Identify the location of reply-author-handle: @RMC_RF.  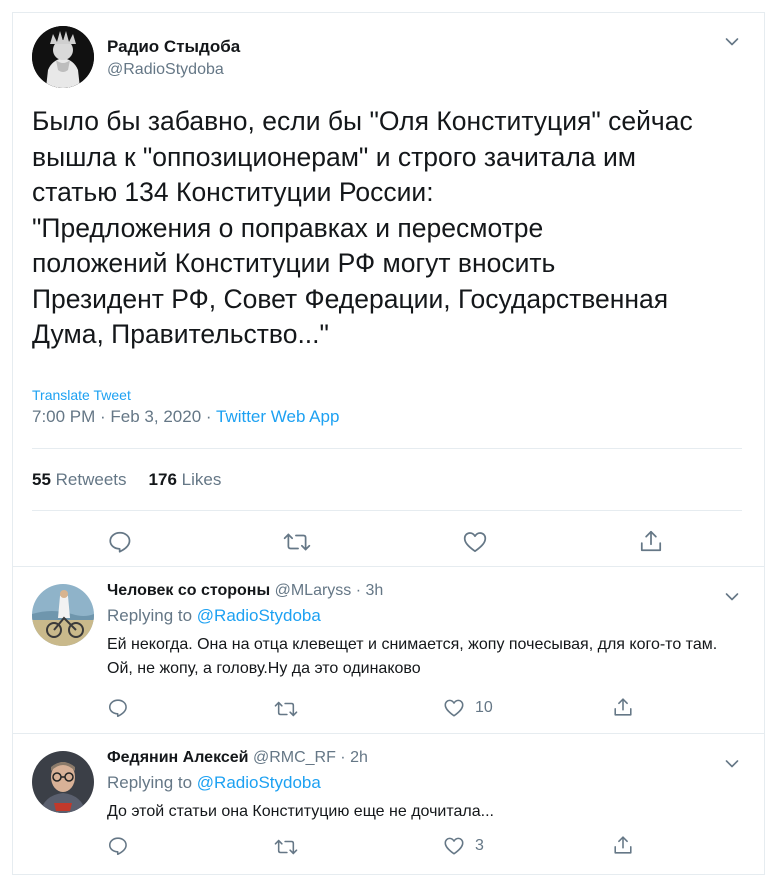
(294, 757).